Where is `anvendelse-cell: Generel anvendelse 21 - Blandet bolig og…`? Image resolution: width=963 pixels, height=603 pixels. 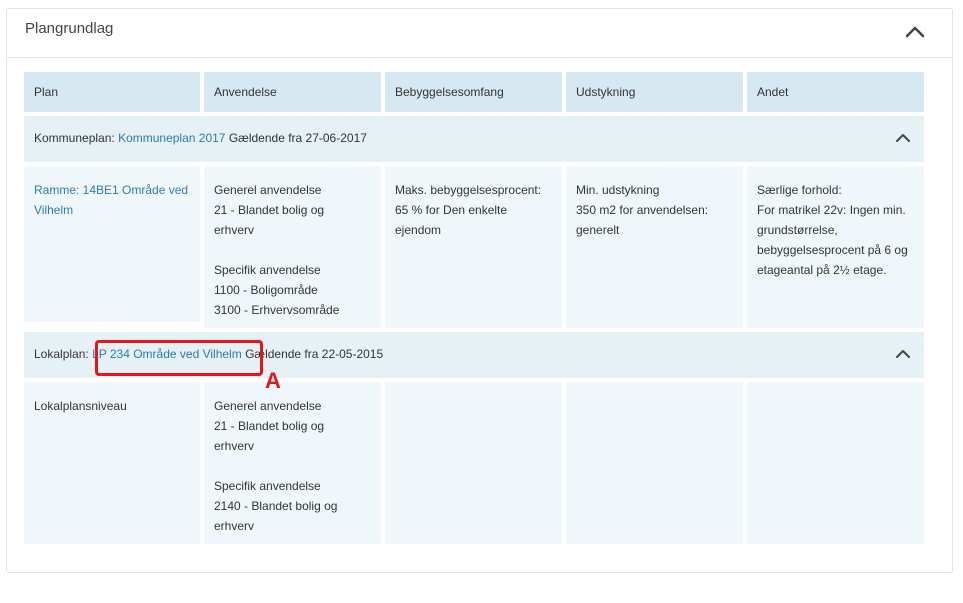 anvendelse-cell: Generel anvendelse 21 - Blandet bolig og… is located at coordinates (292, 247).